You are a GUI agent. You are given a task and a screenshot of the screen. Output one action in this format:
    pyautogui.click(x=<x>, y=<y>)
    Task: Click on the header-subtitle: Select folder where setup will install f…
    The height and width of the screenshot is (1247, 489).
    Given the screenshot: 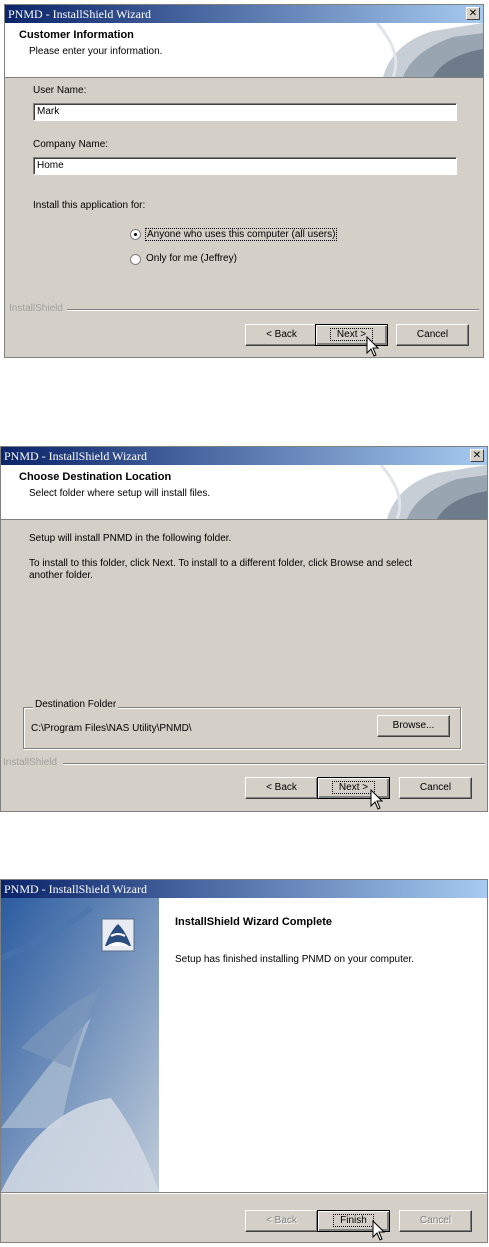 What is the action you would take?
    pyautogui.click(x=120, y=493)
    